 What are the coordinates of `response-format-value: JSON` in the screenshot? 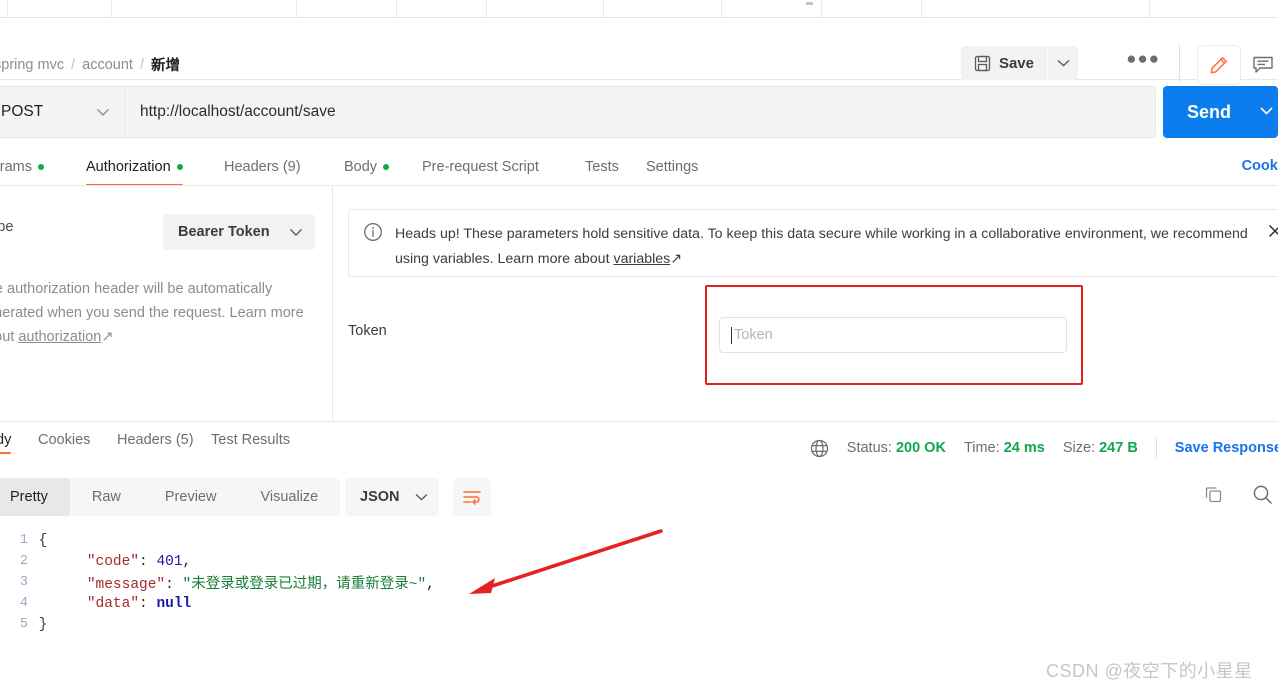 It's located at (380, 497).